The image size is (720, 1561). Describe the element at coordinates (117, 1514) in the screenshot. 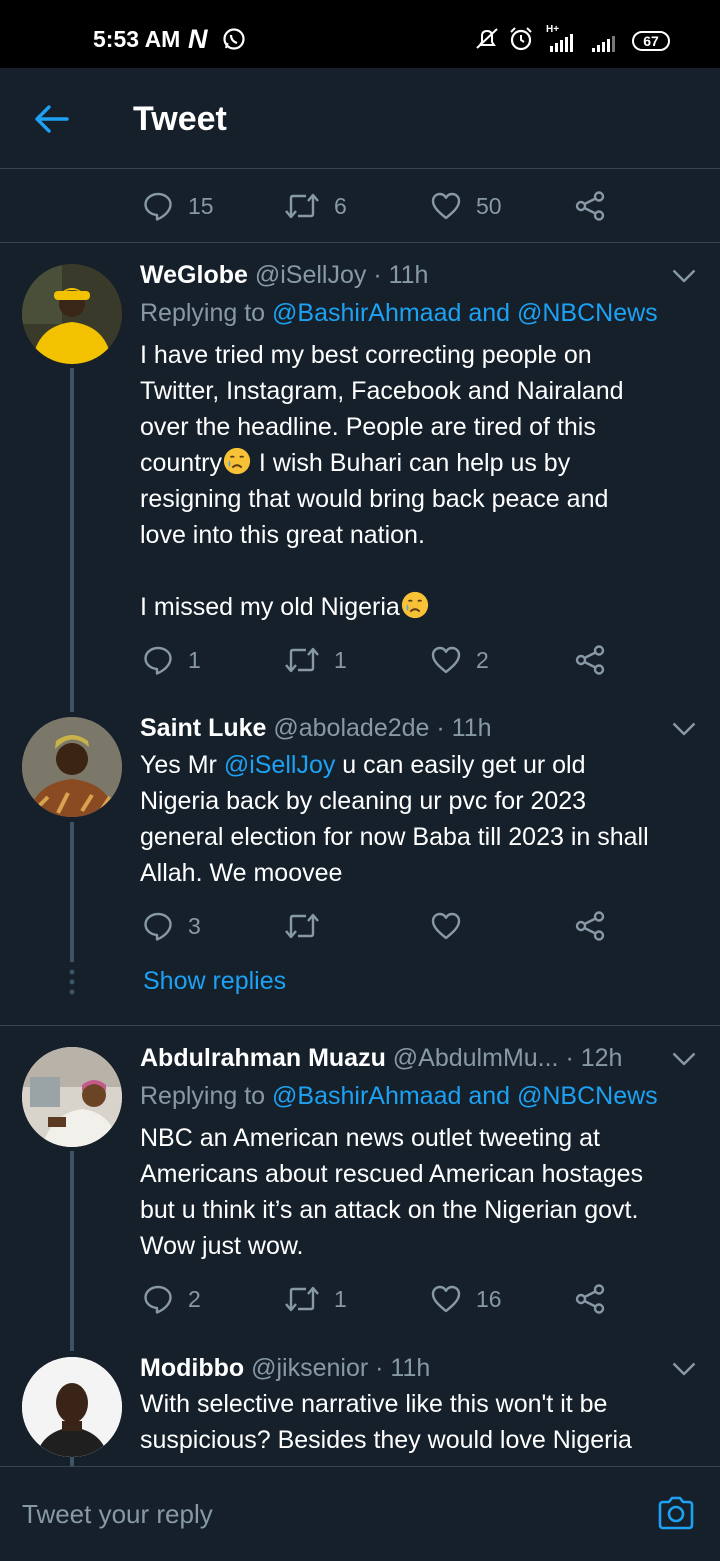

I see `reply-input: Tweet your reply` at that location.